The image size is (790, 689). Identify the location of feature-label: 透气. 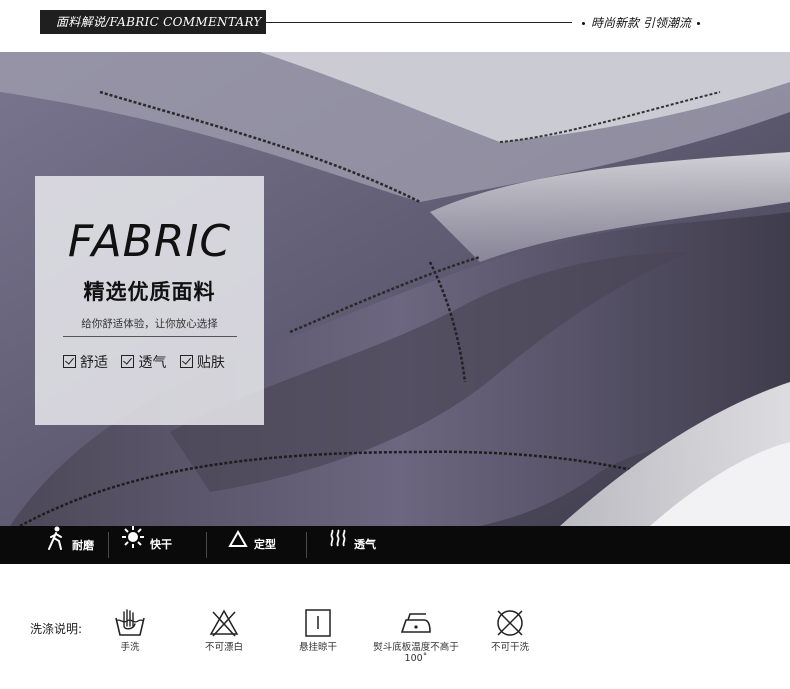
(365, 544).